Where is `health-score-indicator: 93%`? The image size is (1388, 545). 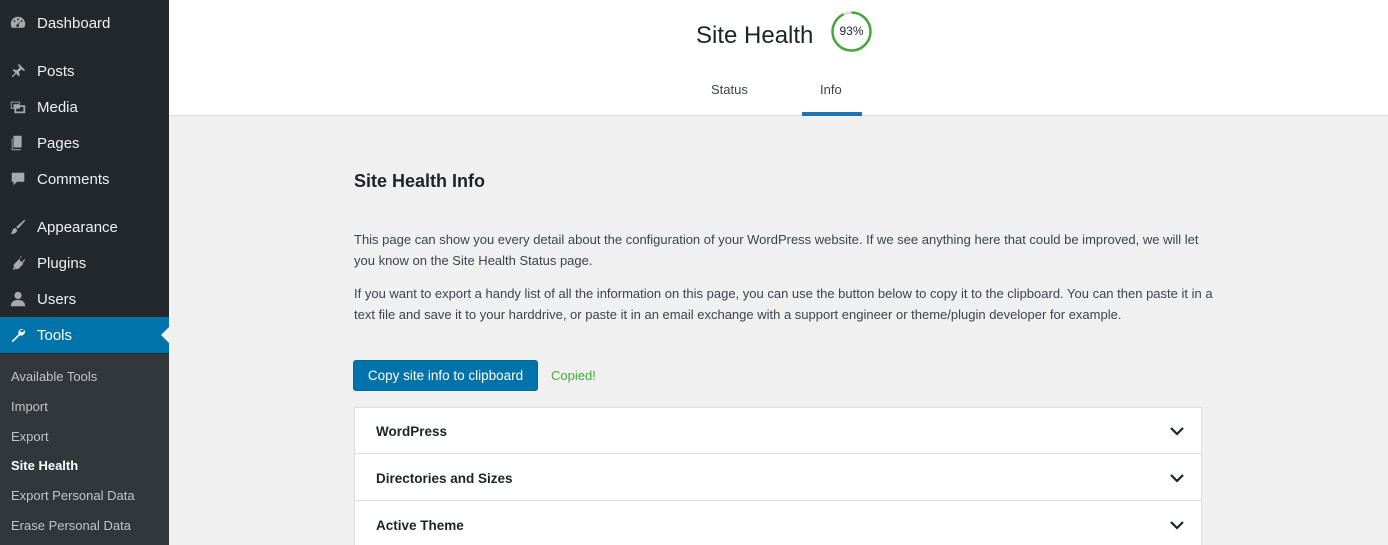 health-score-indicator: 93% is located at coordinates (851, 31).